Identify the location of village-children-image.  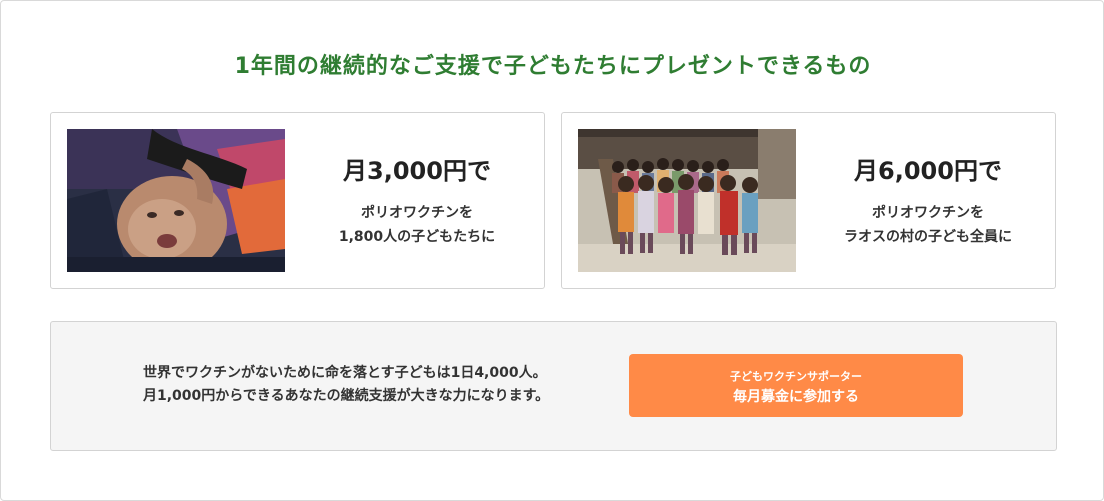
(687, 200).